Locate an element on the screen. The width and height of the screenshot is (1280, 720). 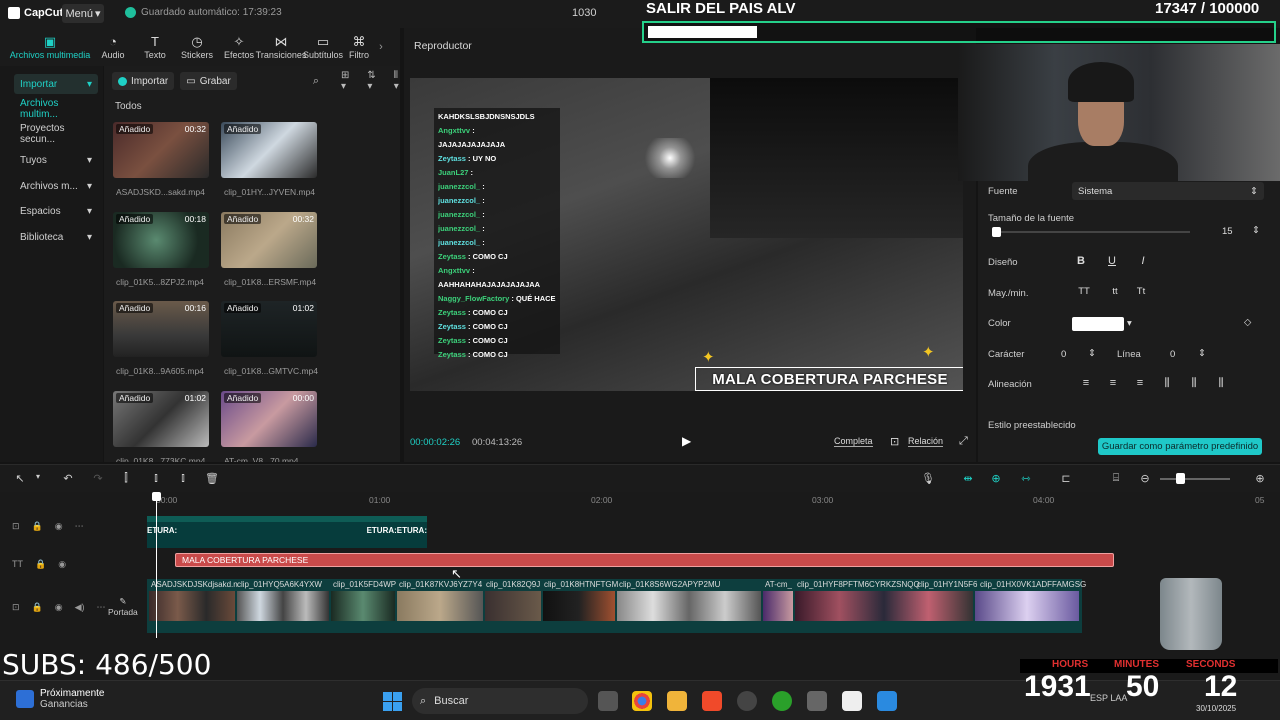
font-size-slider is located at coordinates (1091, 232).